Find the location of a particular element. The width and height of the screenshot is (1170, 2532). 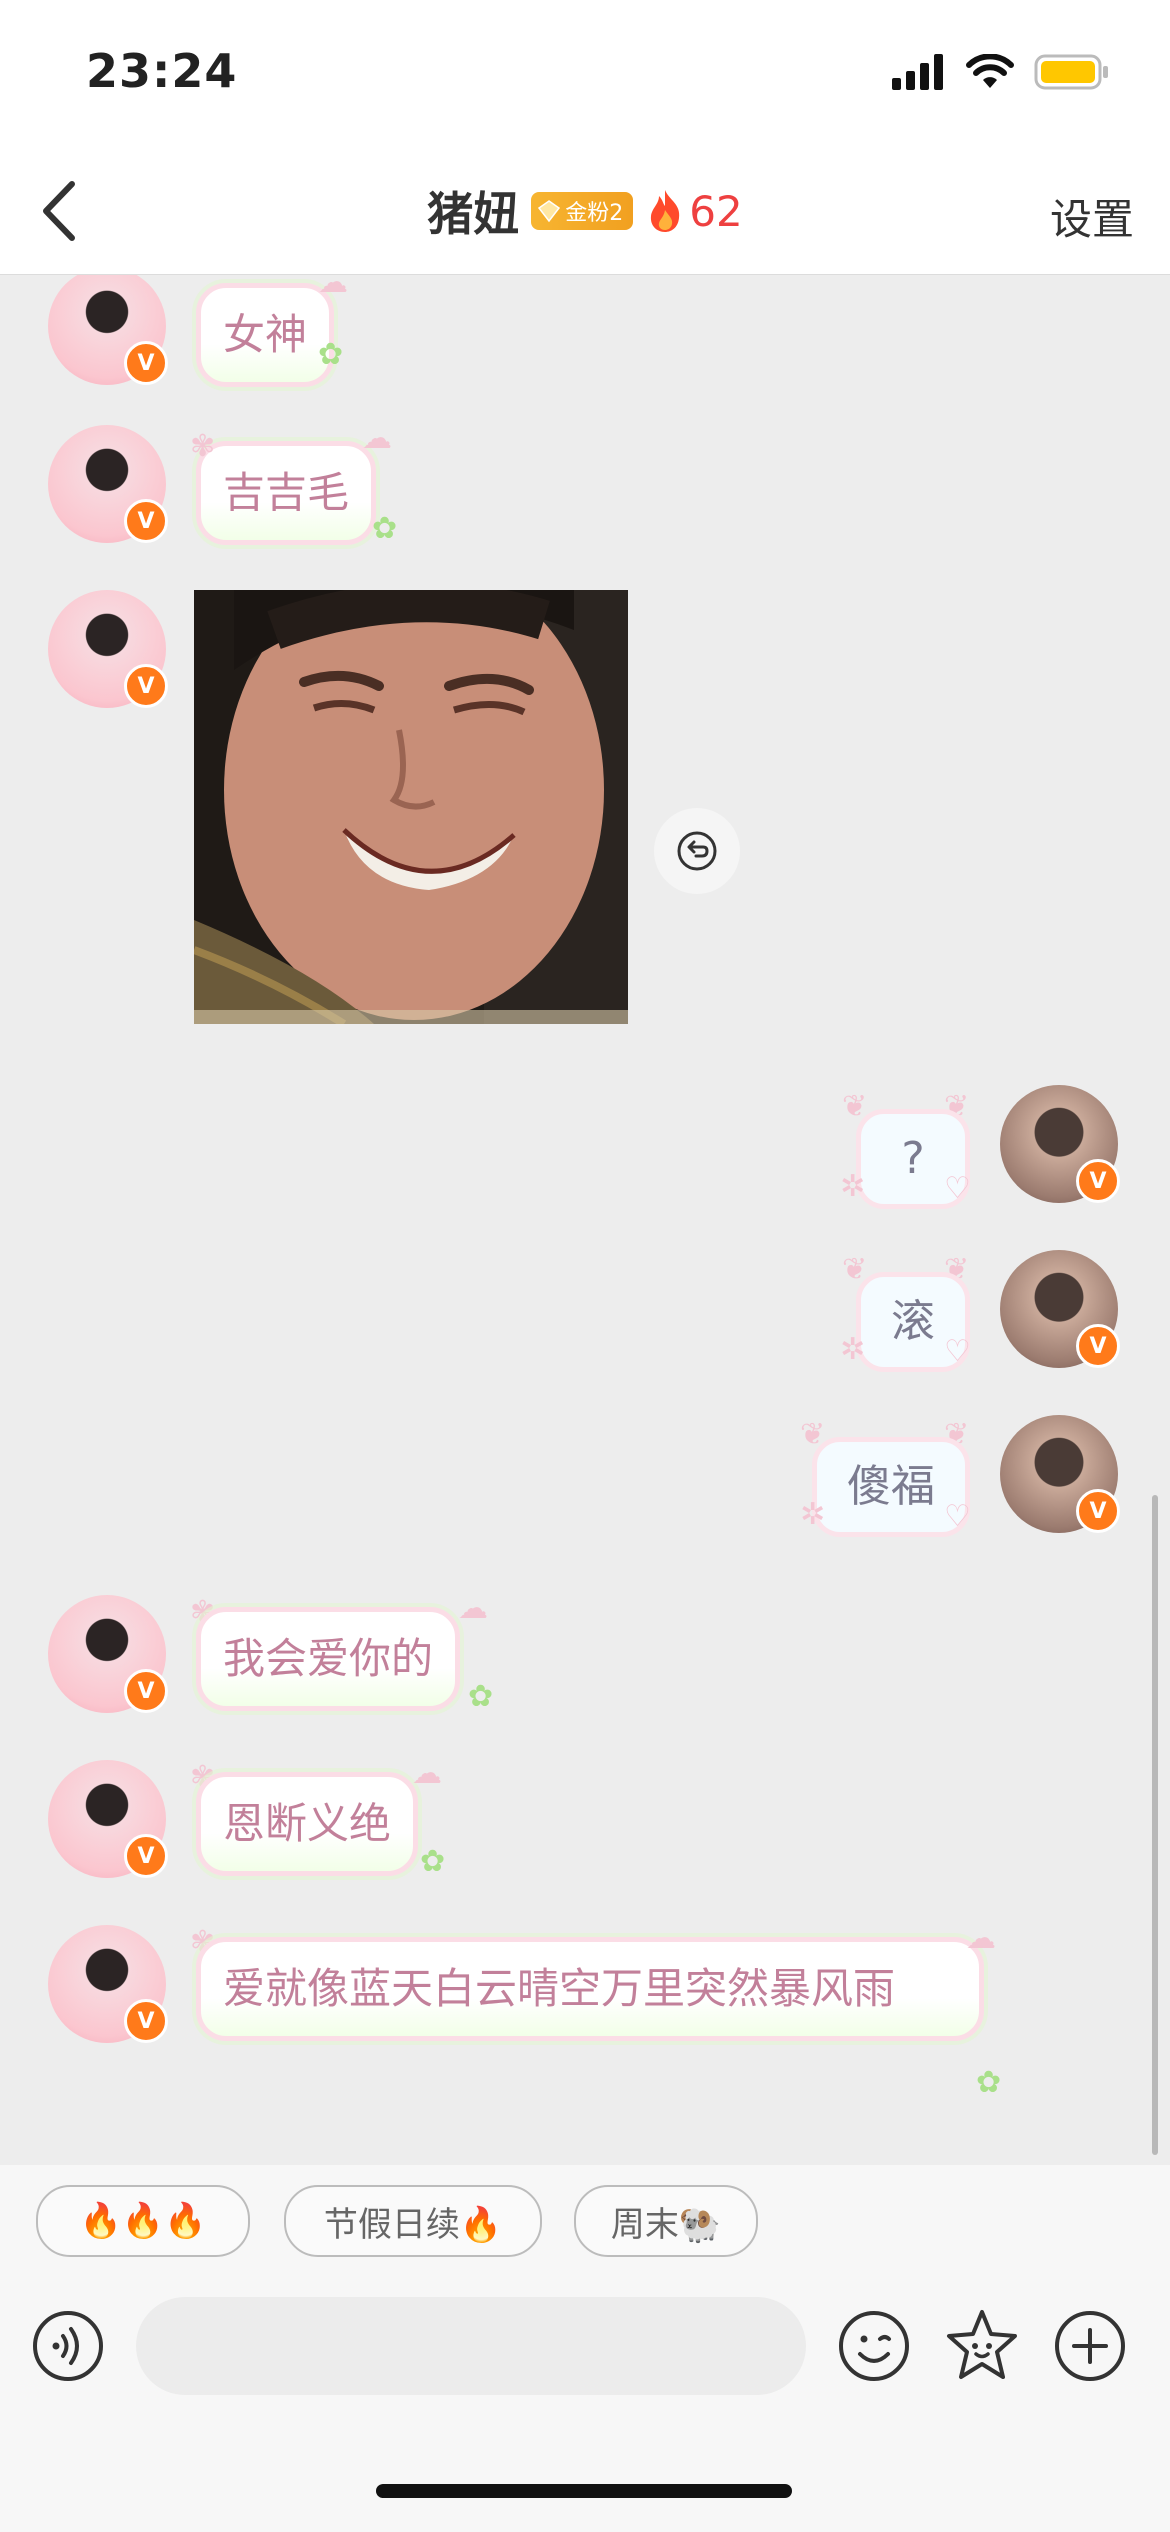

settings-button: 设置 is located at coordinates (1092, 216).